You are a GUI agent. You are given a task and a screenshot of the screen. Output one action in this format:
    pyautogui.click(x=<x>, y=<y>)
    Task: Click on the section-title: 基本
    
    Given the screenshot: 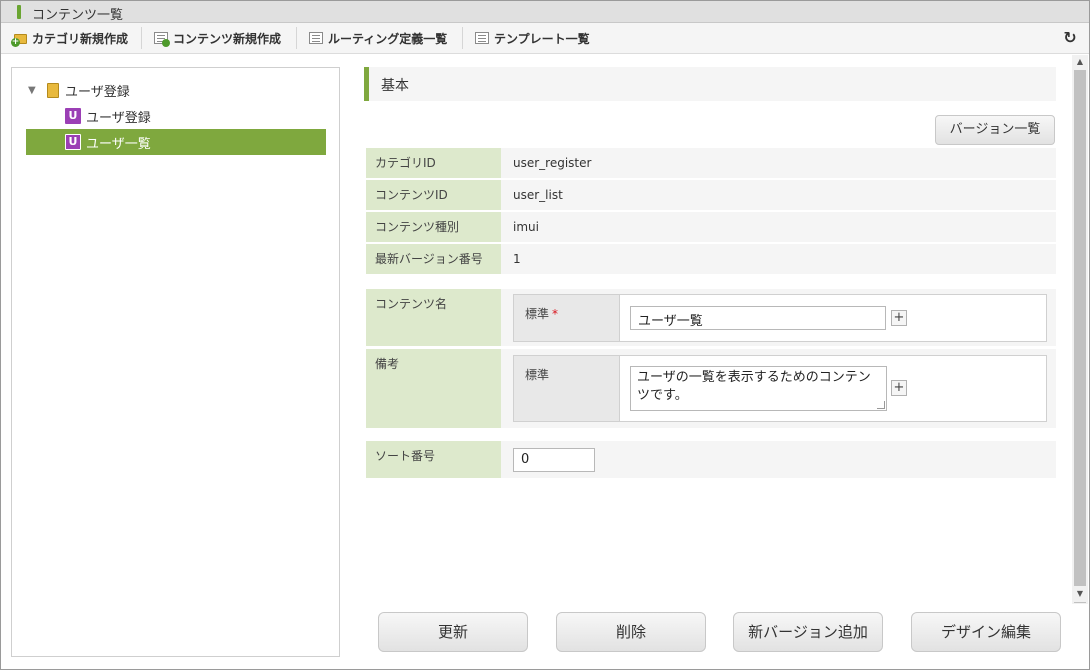 What is the action you would take?
    pyautogui.click(x=395, y=86)
    